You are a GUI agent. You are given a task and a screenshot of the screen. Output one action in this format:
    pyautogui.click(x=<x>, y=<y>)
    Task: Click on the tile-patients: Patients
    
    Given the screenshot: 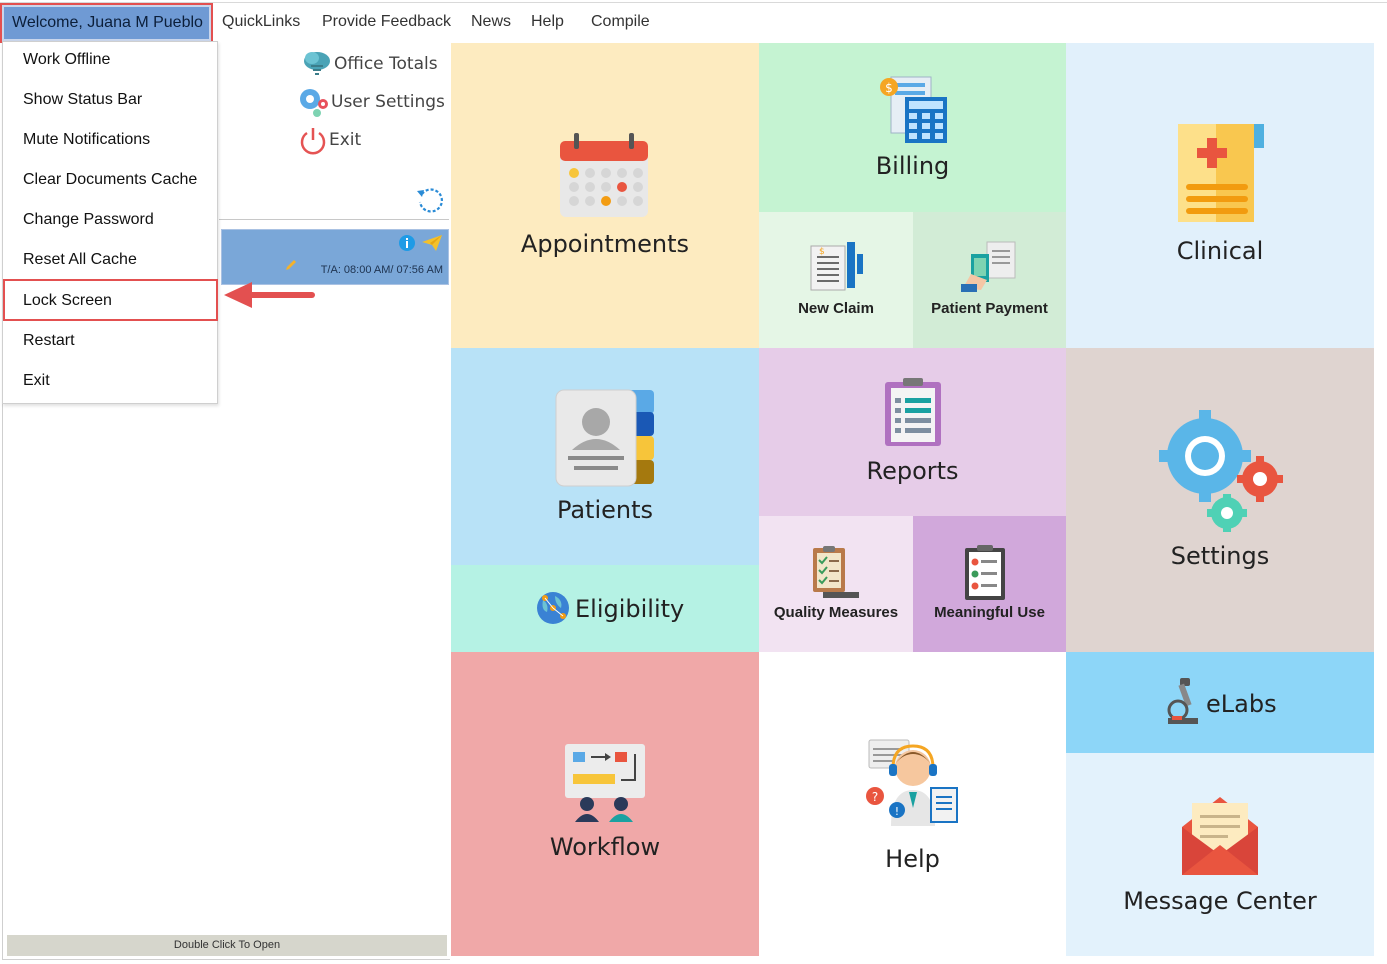 What is the action you would take?
    pyautogui.click(x=605, y=456)
    